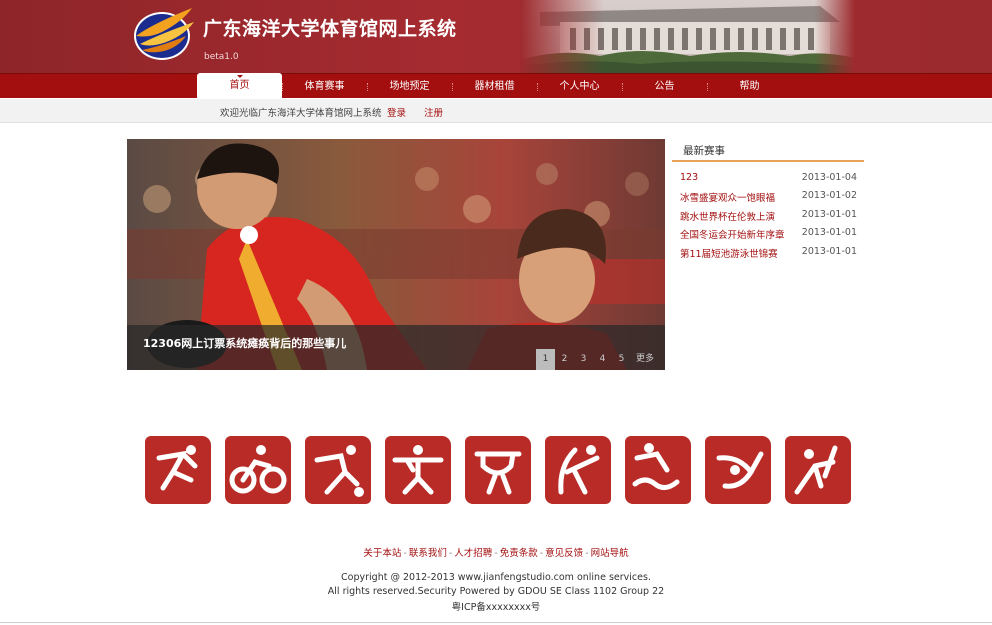 This screenshot has width=992, height=625. I want to click on login-link: 登录, so click(396, 112).